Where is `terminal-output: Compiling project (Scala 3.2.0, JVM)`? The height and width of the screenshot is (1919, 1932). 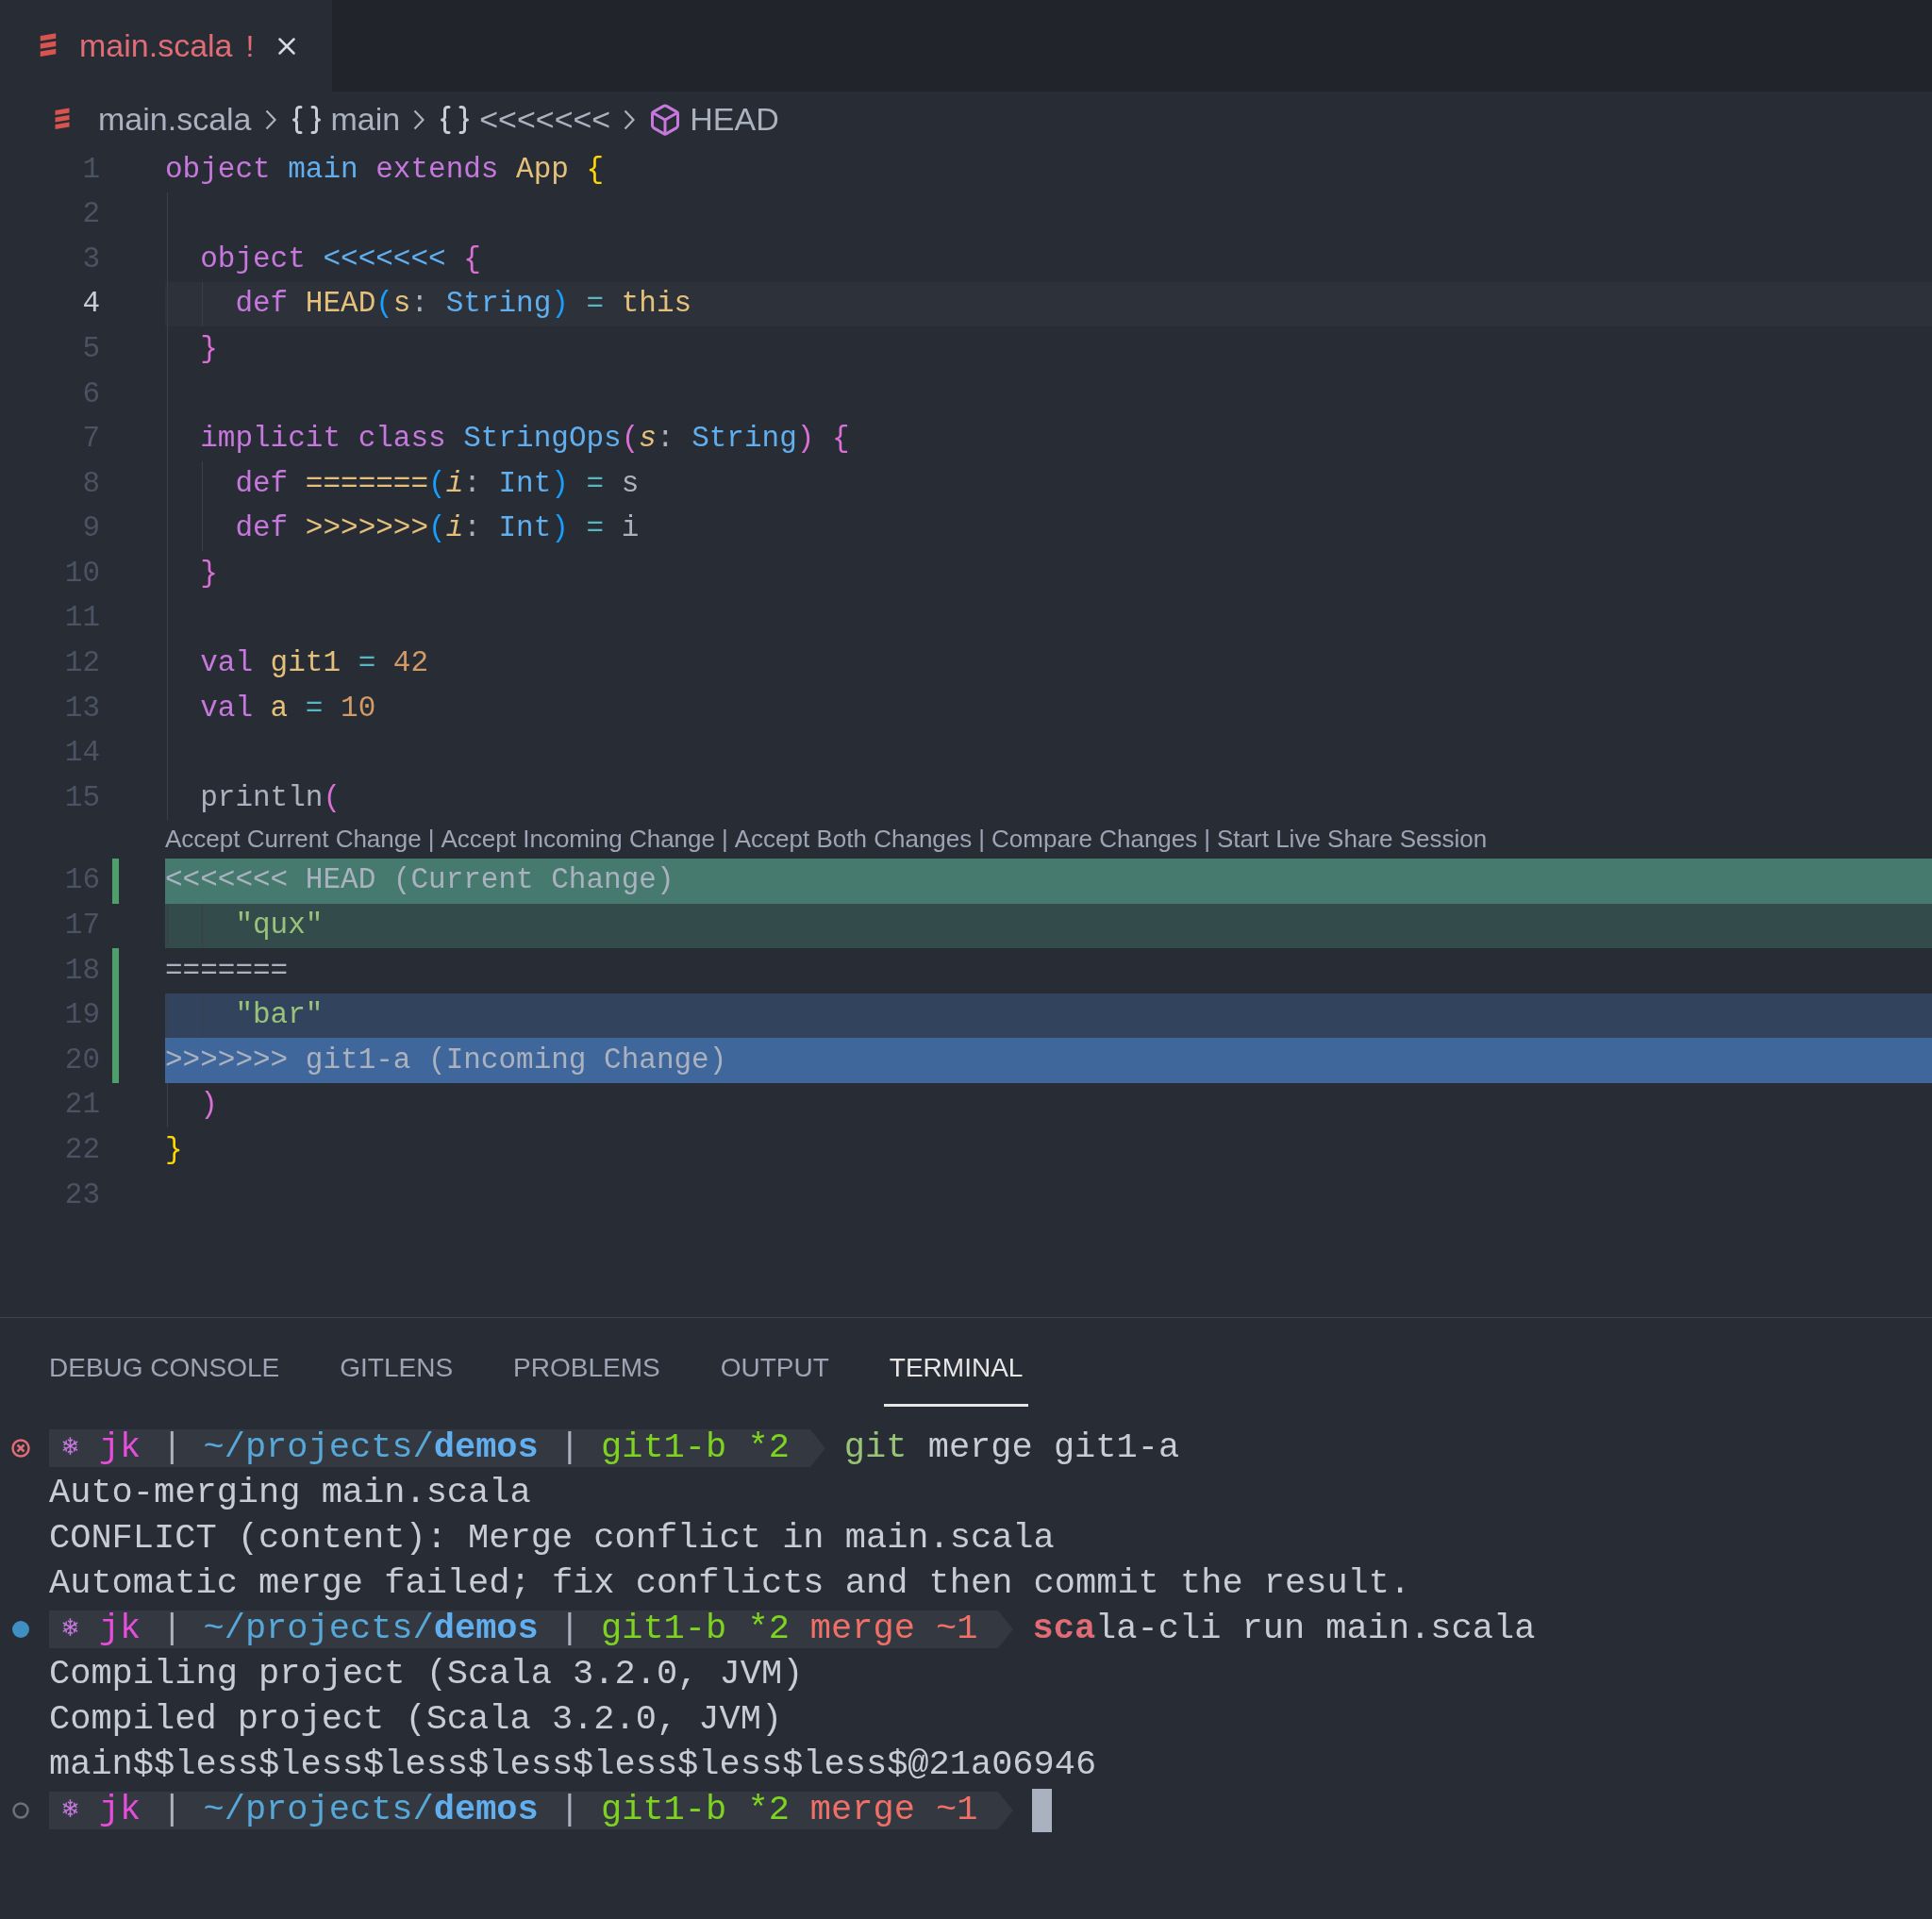
terminal-output: Compiling project (Scala 3.2.0, JVM) is located at coordinates (426, 1674).